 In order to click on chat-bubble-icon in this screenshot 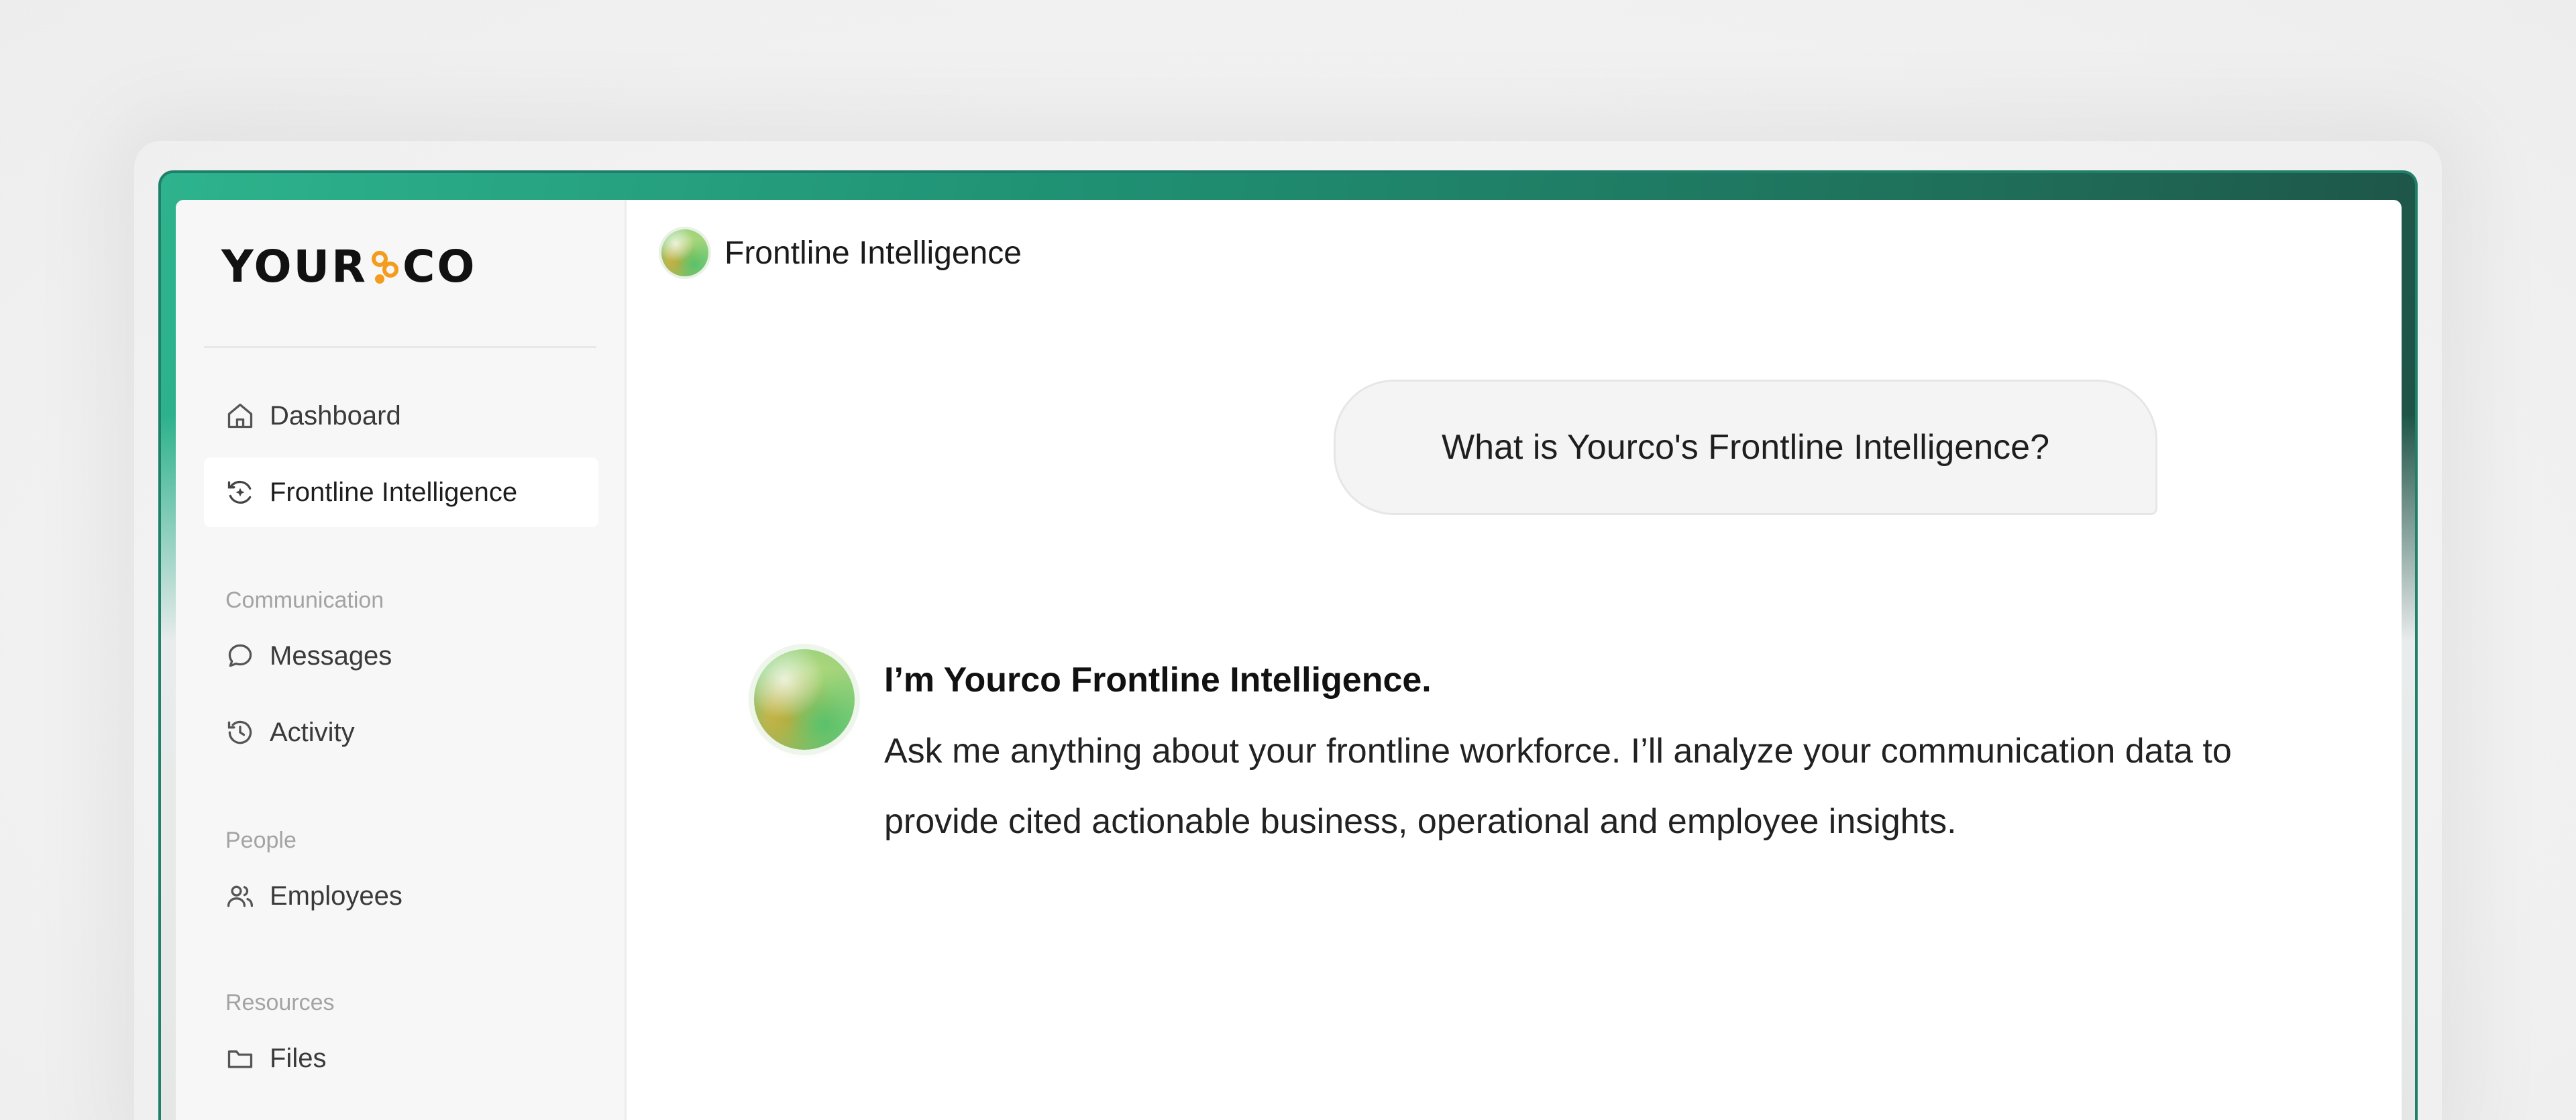, I will do `click(240, 656)`.